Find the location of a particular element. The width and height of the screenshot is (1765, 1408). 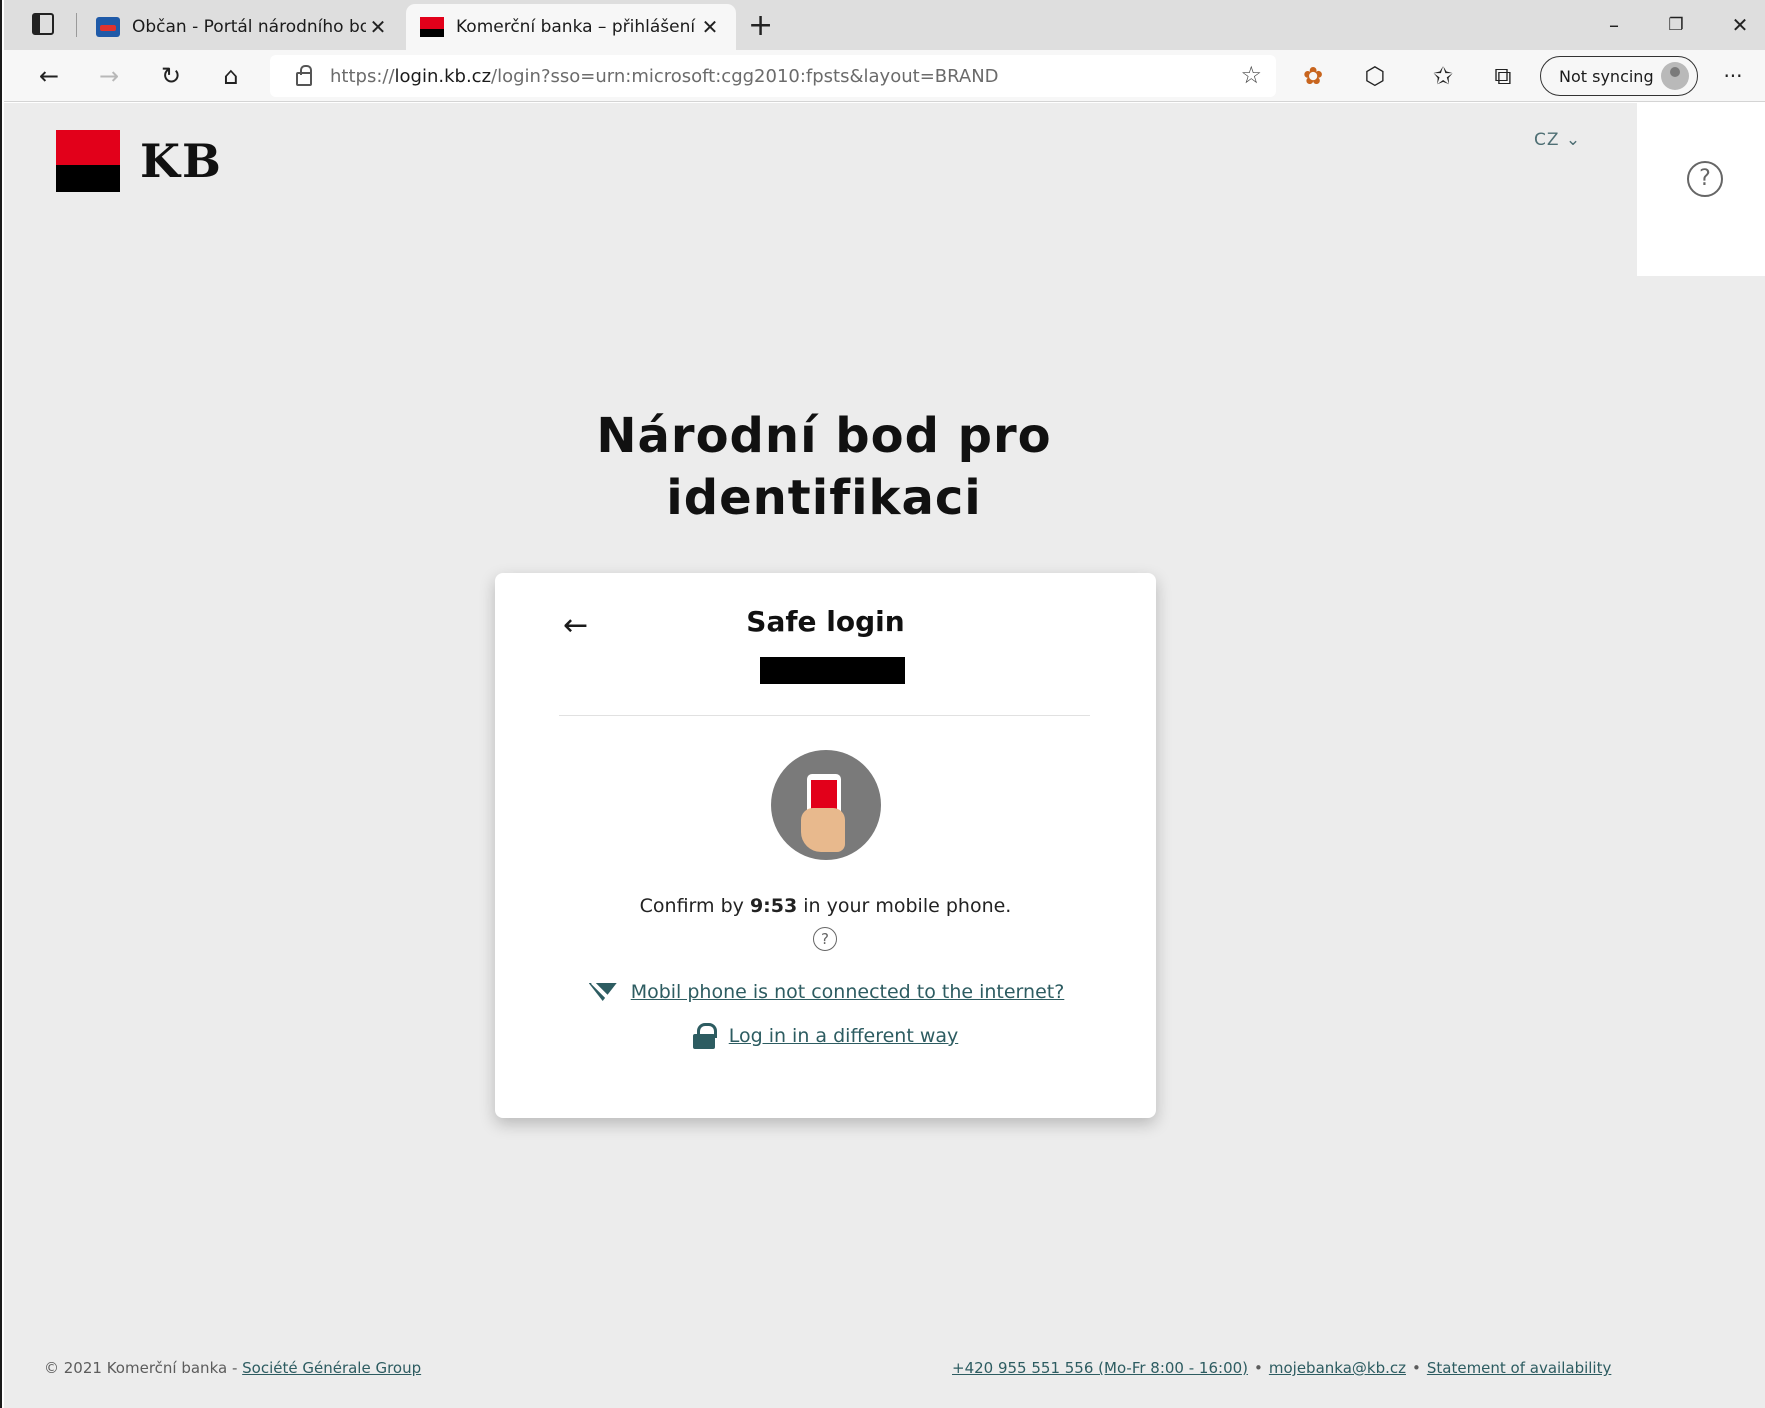

countdown-timer: 9:53 is located at coordinates (773, 906).